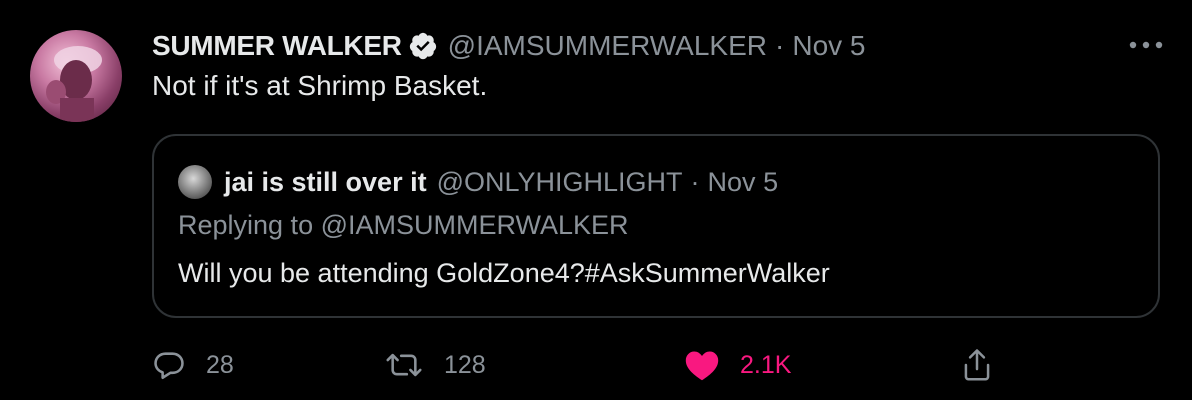 This screenshot has width=1192, height=400. I want to click on replying-to: Replying to @IAMSUMMERWALKER, so click(403, 225).